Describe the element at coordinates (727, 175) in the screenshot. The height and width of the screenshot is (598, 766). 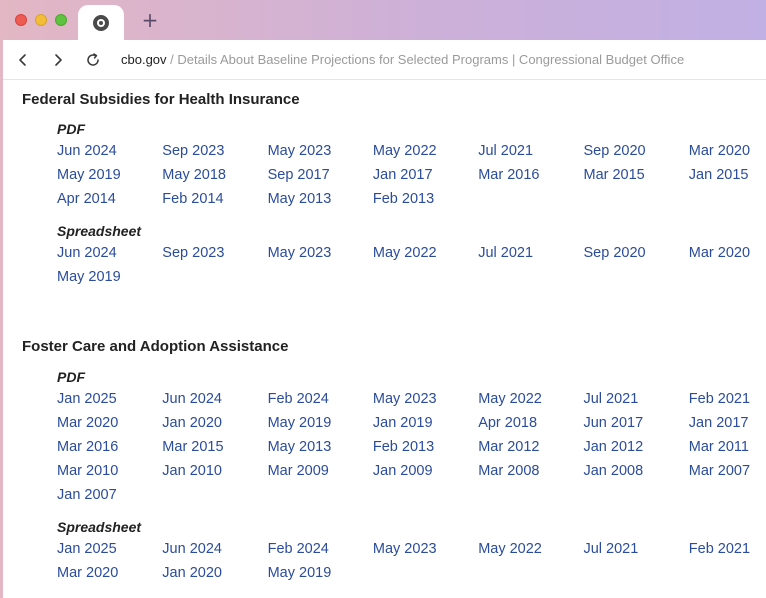
I see `date-link: Jan 2015` at that location.